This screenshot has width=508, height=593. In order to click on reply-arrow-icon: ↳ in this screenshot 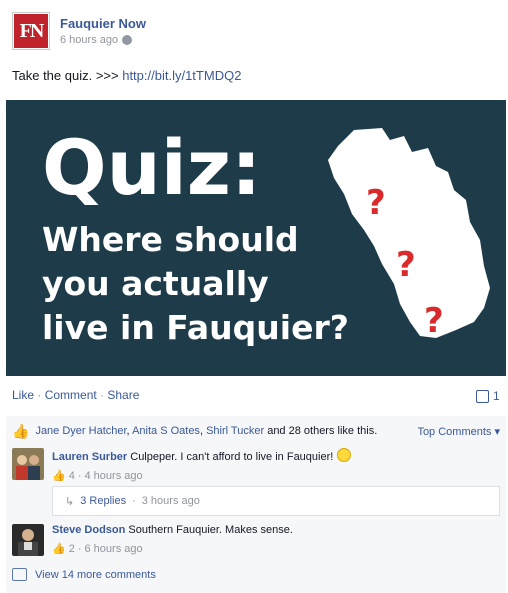, I will do `click(70, 501)`.